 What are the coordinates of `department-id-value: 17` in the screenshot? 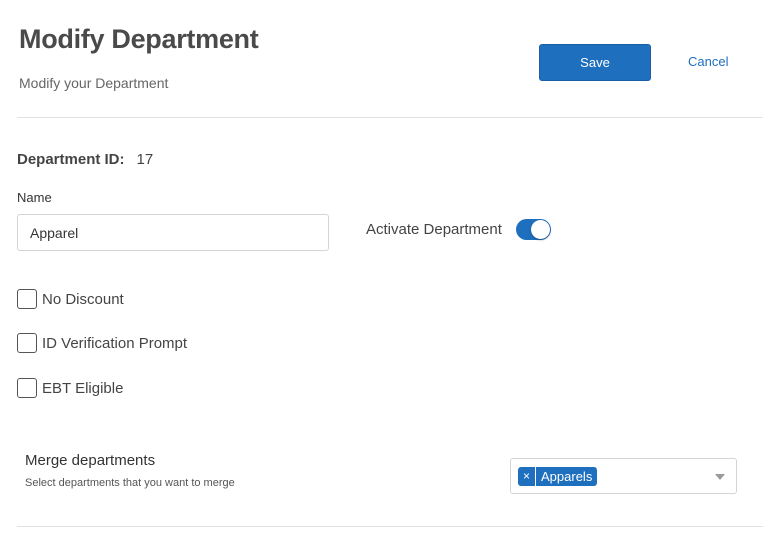 It's located at (145, 159).